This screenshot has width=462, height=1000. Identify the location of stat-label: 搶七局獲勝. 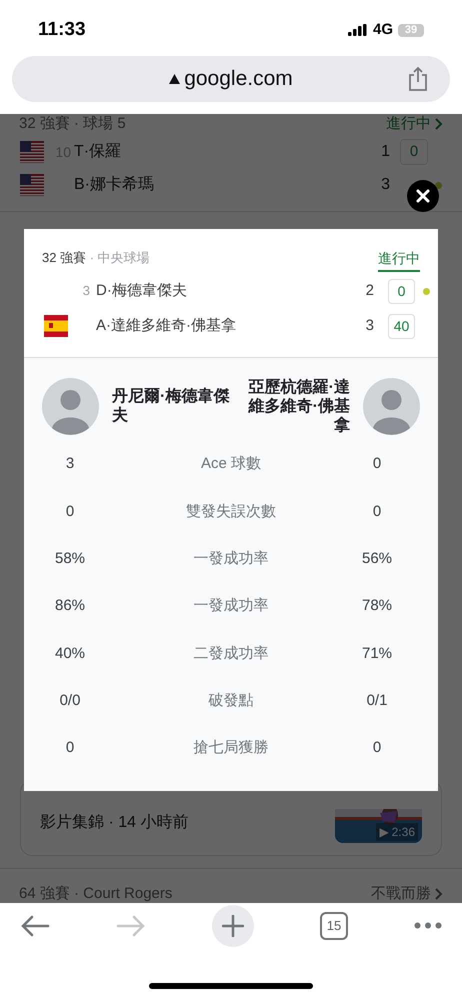
(231, 748).